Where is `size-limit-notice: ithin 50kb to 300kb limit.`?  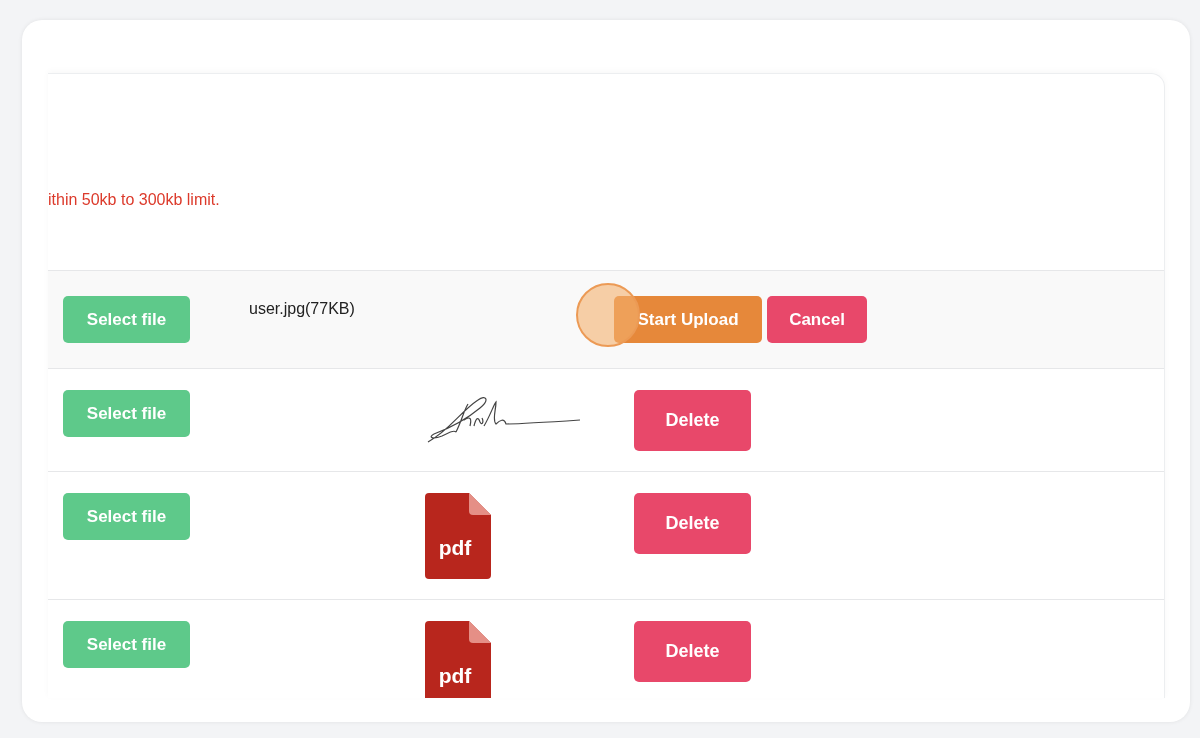
size-limit-notice: ithin 50kb to 300kb limit. is located at coordinates (134, 199).